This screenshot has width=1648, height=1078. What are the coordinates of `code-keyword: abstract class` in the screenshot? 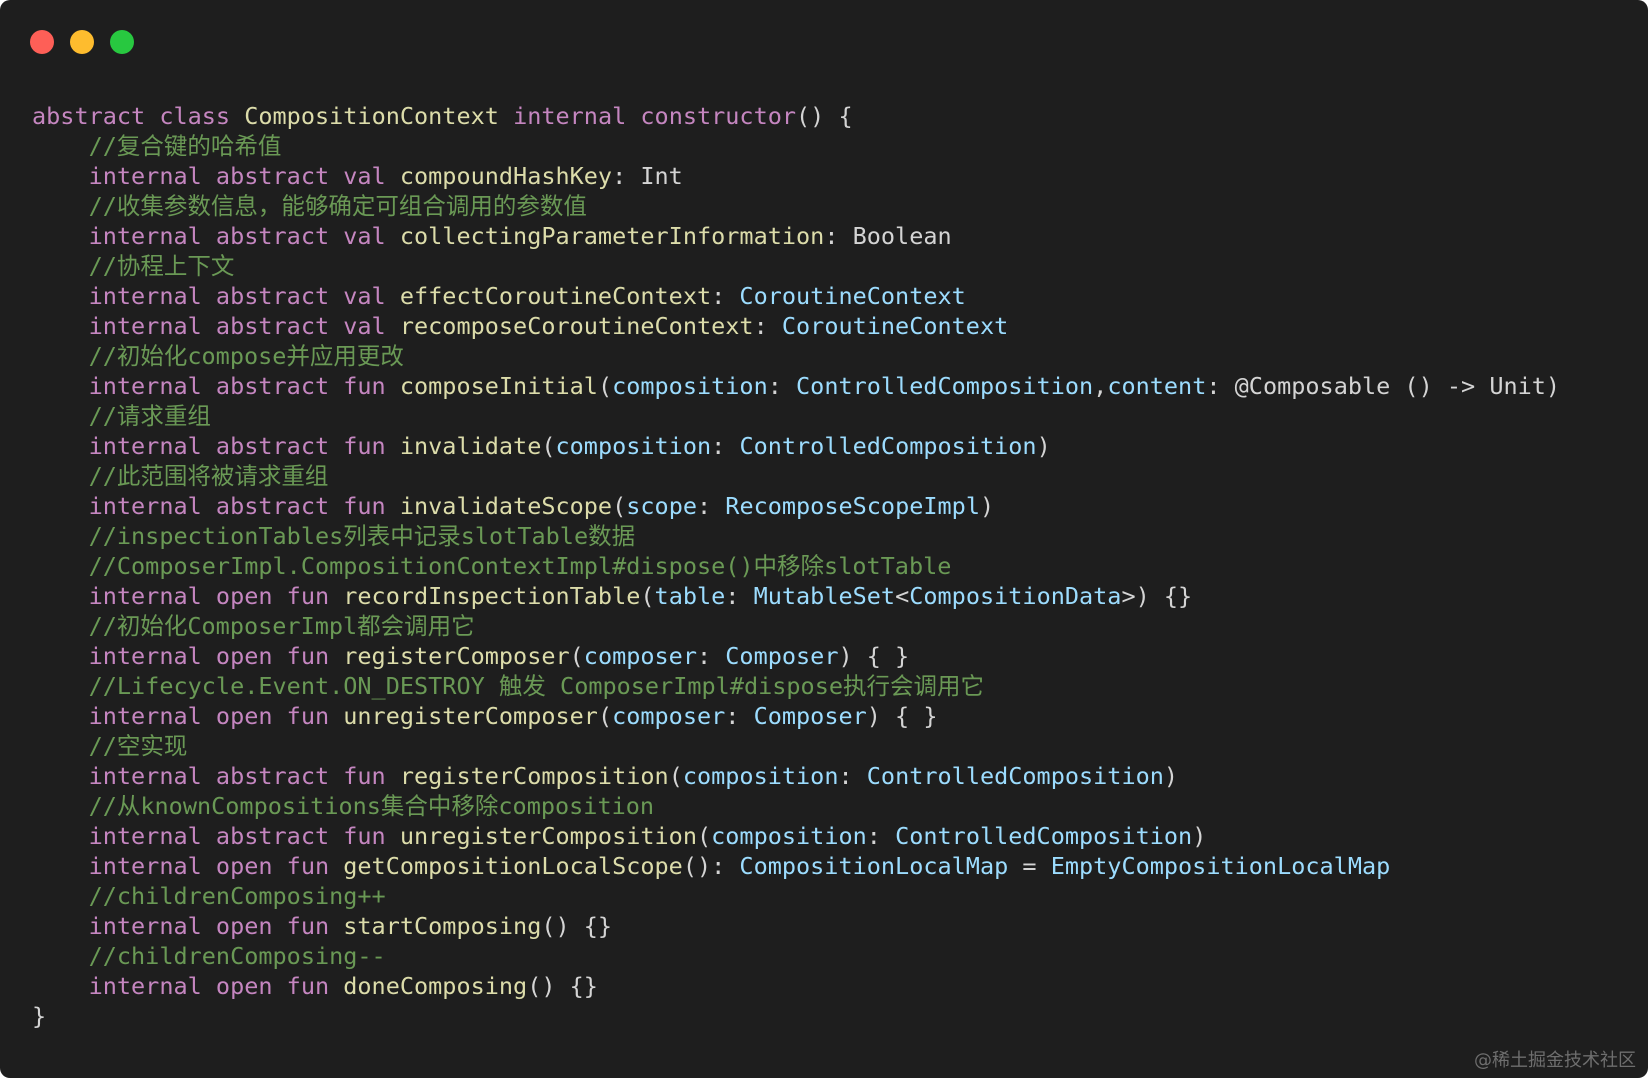 It's located at (138, 116).